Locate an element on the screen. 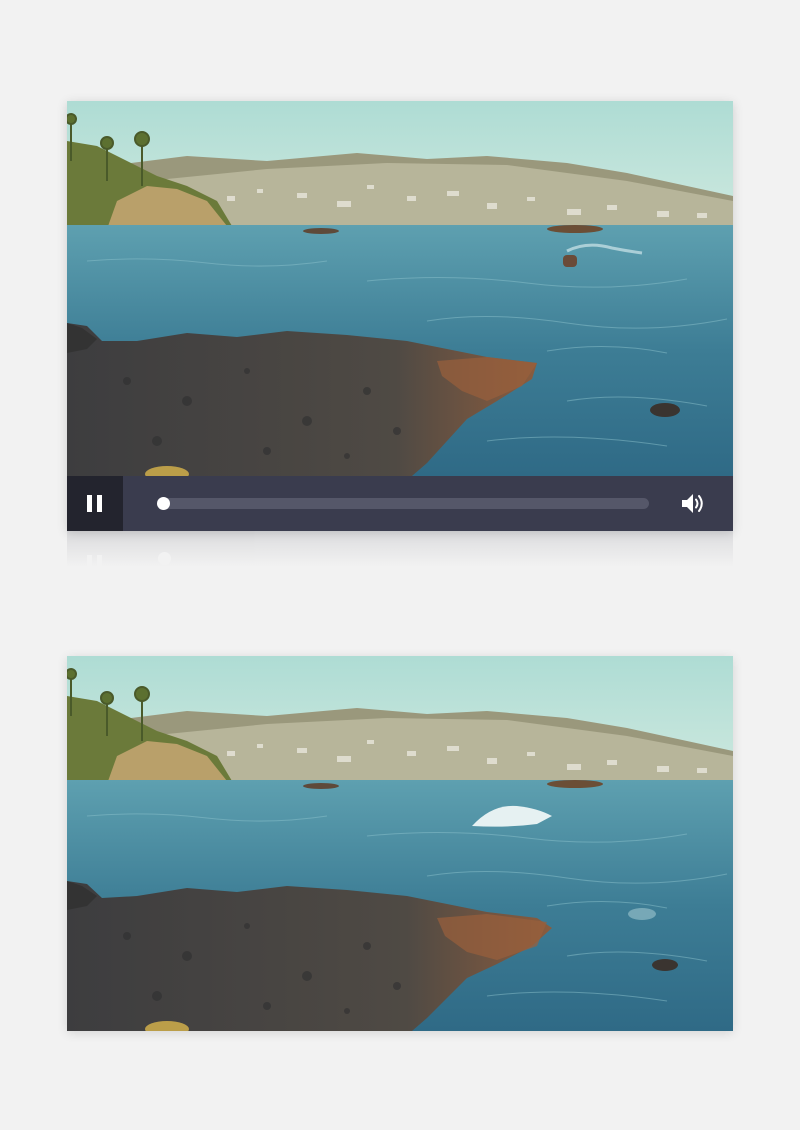 The width and height of the screenshot is (800, 1130). pause-icon is located at coordinates (89, 503).